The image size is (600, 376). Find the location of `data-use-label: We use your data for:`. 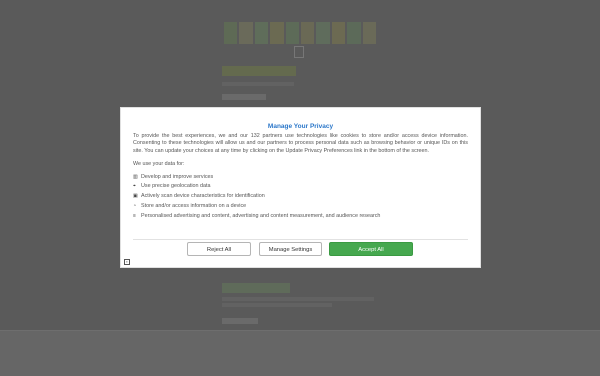

data-use-label: We use your data for: is located at coordinates (159, 164).